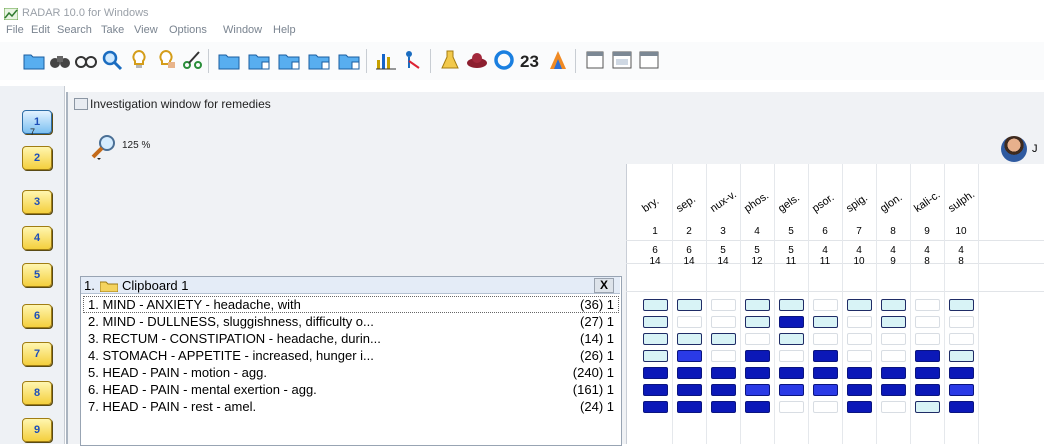 The width and height of the screenshot is (1044, 446). I want to click on number-23-icon: 23, so click(531, 60).